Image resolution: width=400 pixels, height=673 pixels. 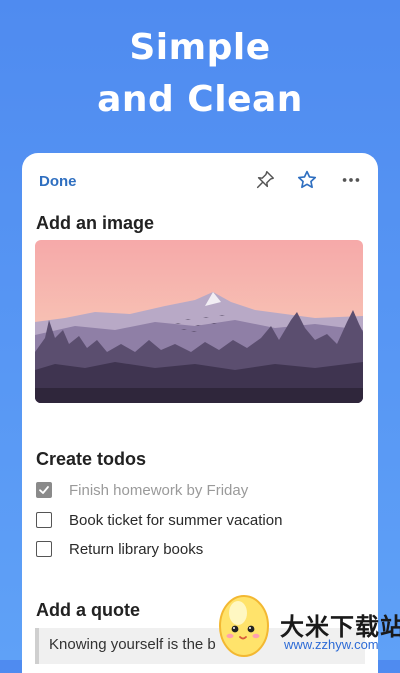 I want to click on watermark-url: www.zzhyw.com, so click(x=331, y=644).